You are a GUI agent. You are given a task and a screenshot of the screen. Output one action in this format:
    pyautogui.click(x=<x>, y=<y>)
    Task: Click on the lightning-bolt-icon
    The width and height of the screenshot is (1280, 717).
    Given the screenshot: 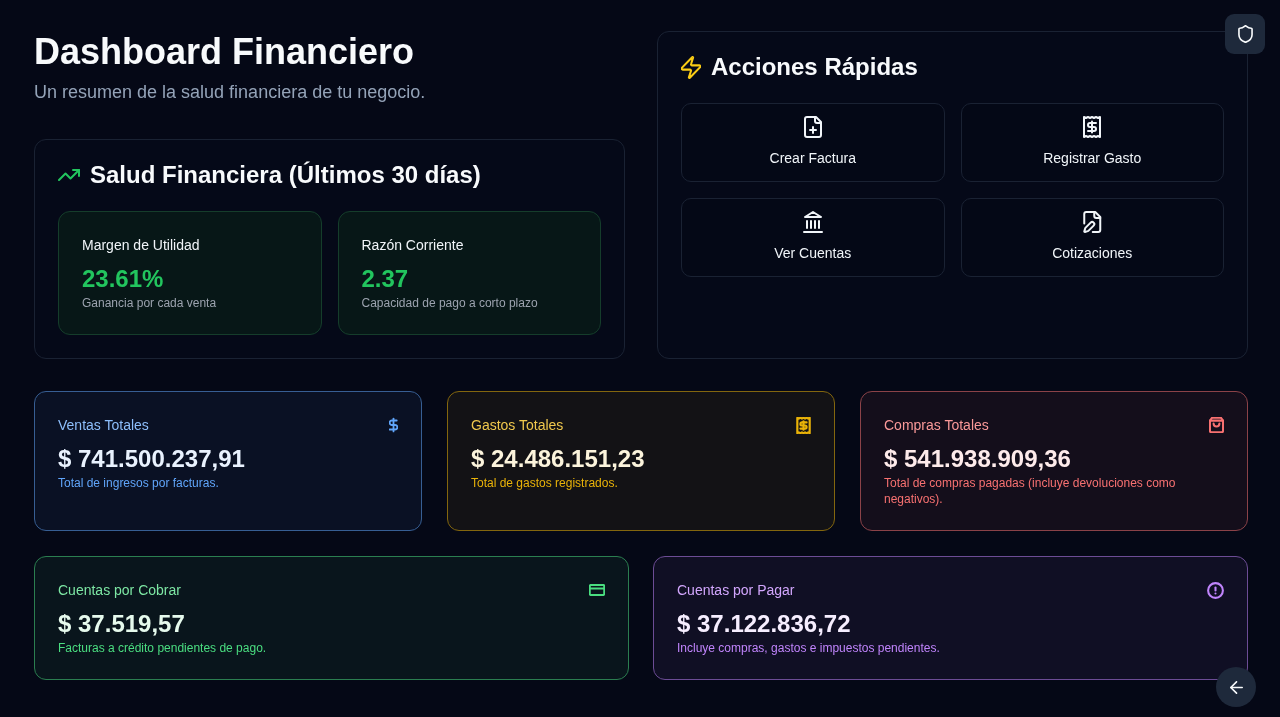 What is the action you would take?
    pyautogui.click(x=691, y=67)
    